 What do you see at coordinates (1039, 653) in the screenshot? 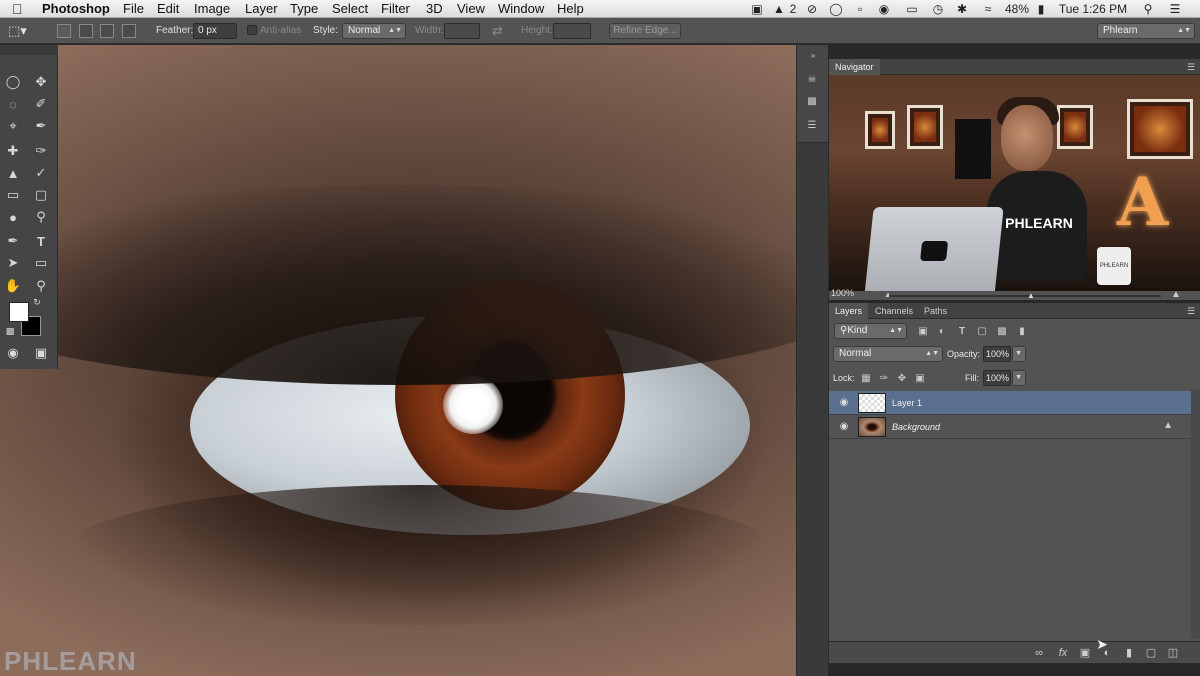
I see `link-layers-icon: ∞` at bounding box center [1039, 653].